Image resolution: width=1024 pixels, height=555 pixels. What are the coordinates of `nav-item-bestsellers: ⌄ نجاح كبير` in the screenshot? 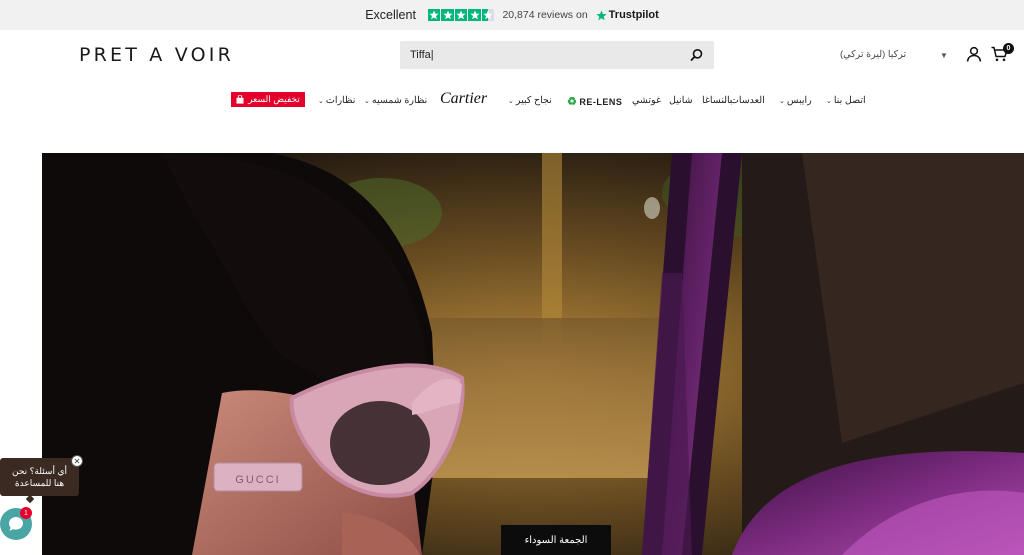 It's located at (530, 100).